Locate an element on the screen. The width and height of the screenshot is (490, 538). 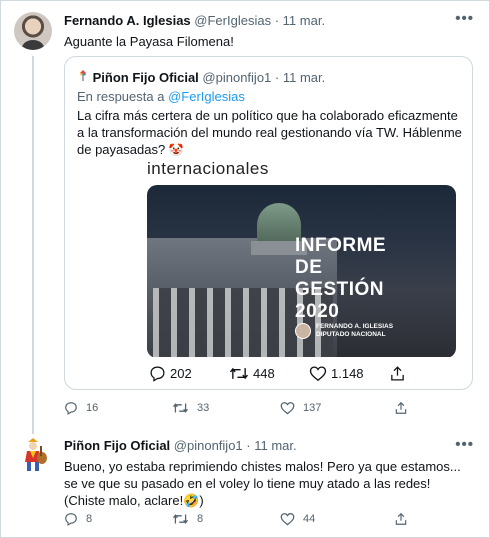
report-author: FERNANDO A. IGLESIAS DIPUTADO NACIONAL is located at coordinates (344, 331).